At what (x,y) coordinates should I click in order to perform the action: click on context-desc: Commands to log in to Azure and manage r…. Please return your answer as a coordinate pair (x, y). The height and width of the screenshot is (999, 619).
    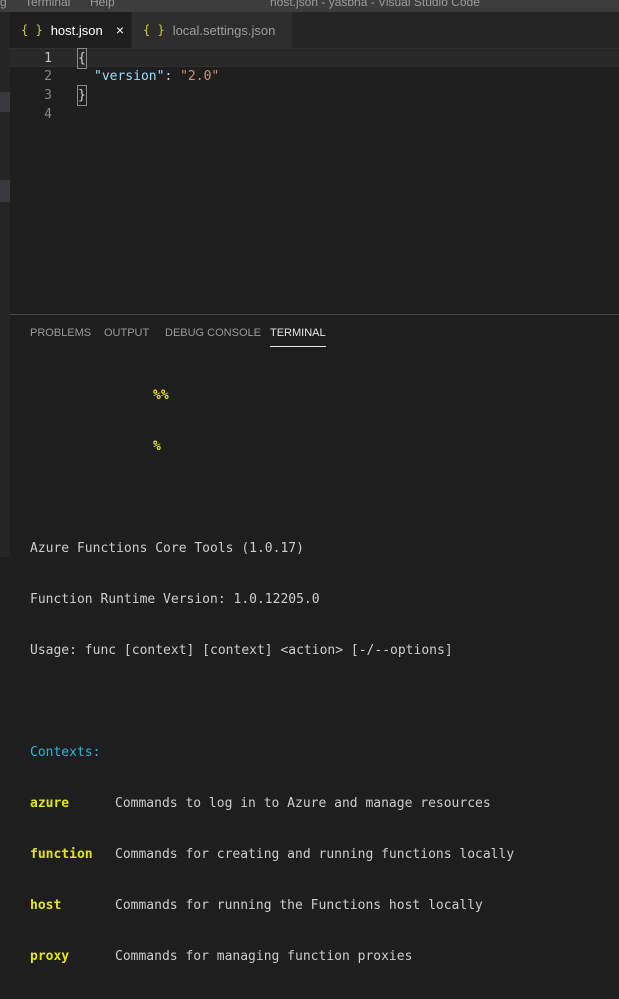
    Looking at the image, I should click on (303, 803).